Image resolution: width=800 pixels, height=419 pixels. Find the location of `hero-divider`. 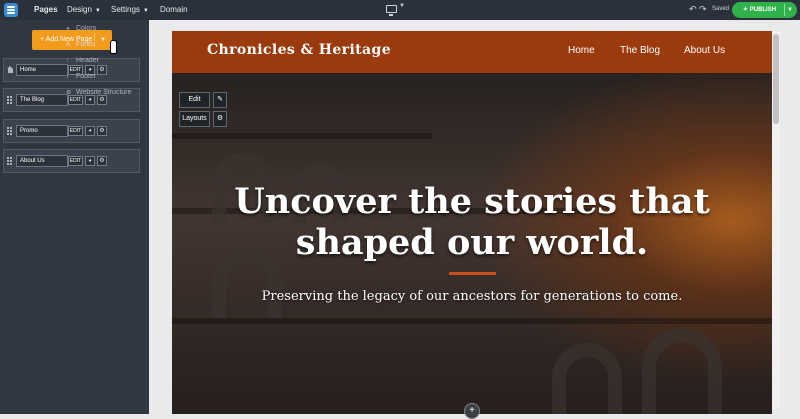

hero-divider is located at coordinates (472, 273).